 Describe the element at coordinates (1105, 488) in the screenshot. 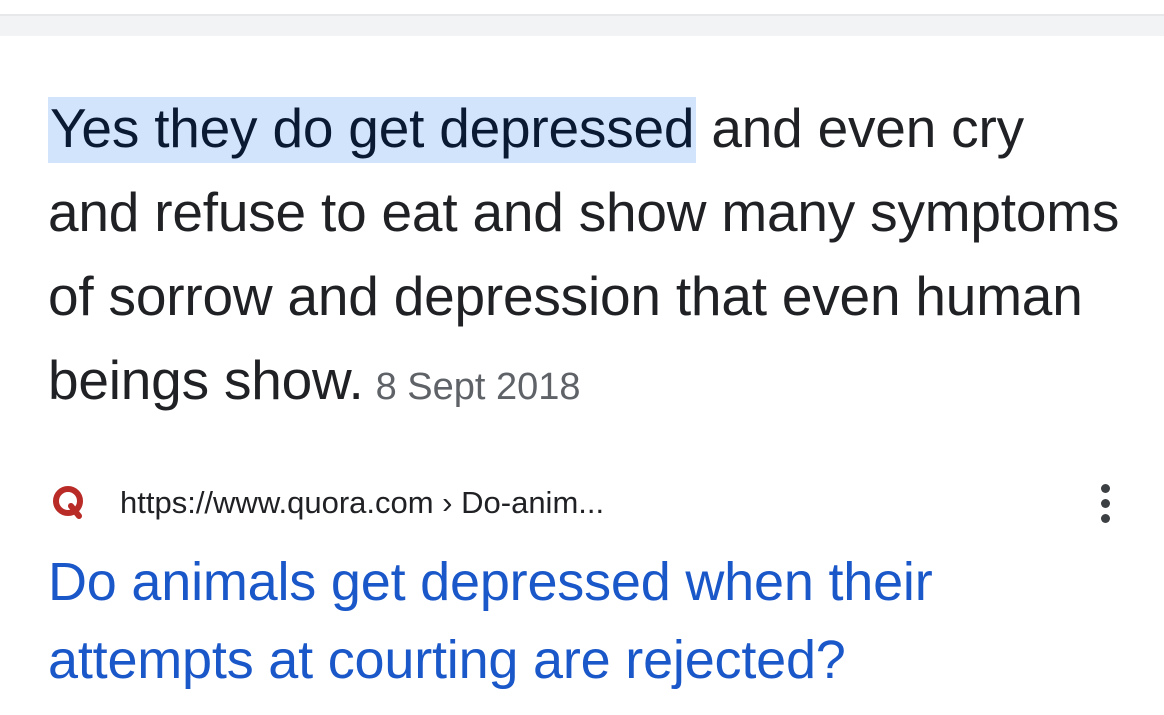

I see `more-vert-icon` at that location.